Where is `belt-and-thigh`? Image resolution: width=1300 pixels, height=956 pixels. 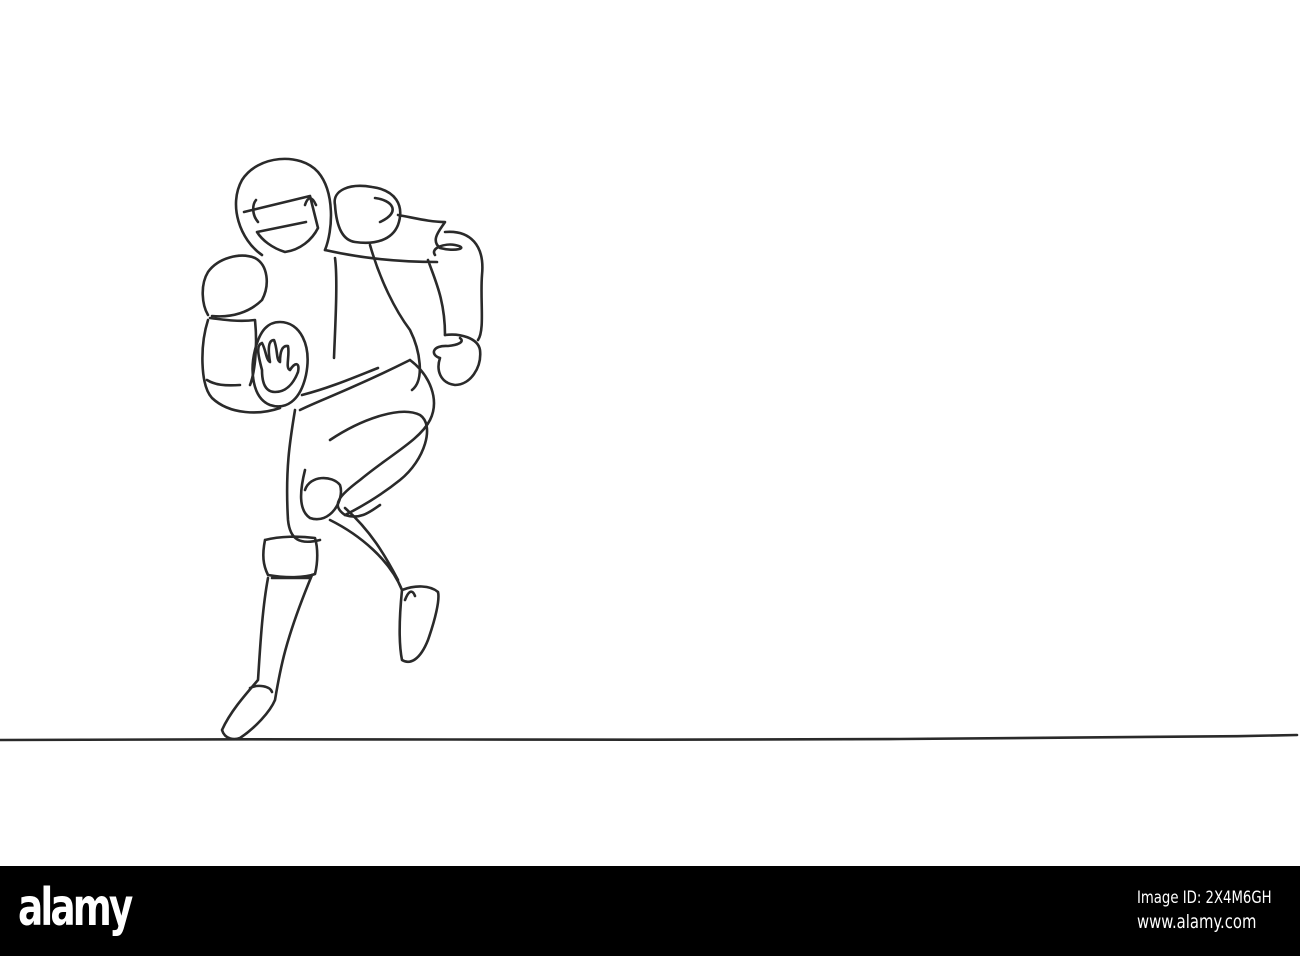
belt-and-thigh is located at coordinates (367, 438).